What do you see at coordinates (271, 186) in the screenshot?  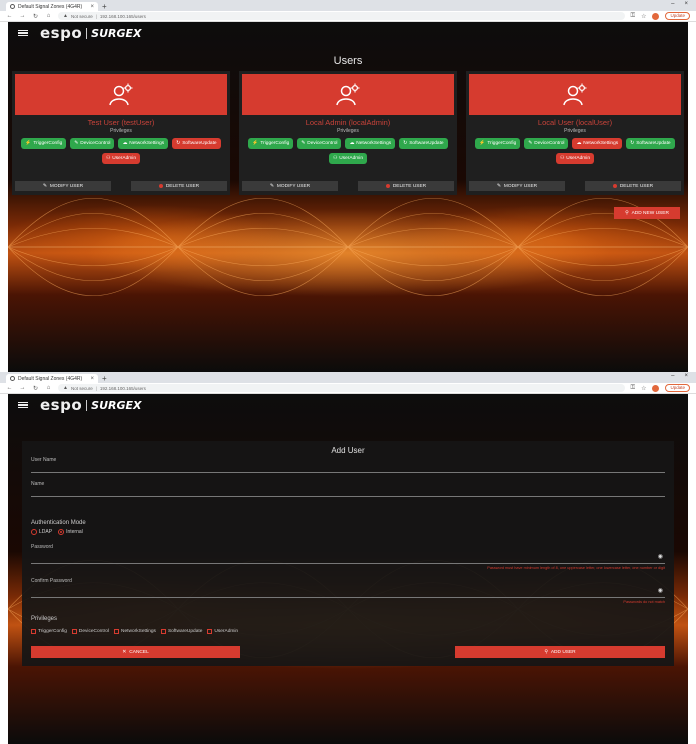 I see `pencil-icon: ✎` at bounding box center [271, 186].